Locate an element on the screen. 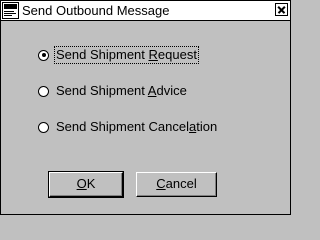 The height and width of the screenshot is (240, 320). option-send-shipment-advice: Send Shipment Advice is located at coordinates (113, 91).